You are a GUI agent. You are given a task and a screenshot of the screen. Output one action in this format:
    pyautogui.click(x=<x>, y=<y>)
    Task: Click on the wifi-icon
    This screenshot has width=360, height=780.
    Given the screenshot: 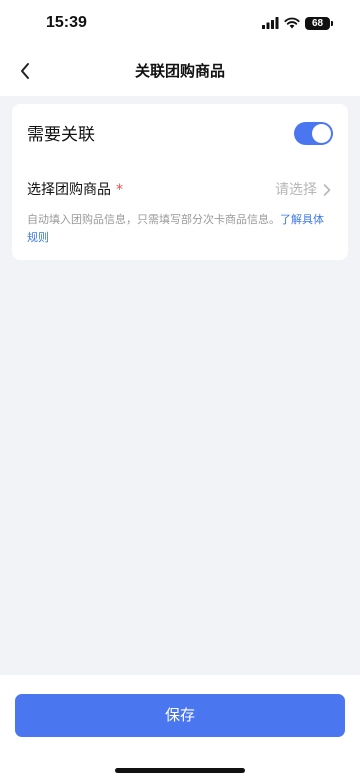 What is the action you would take?
    pyautogui.click(x=292, y=23)
    